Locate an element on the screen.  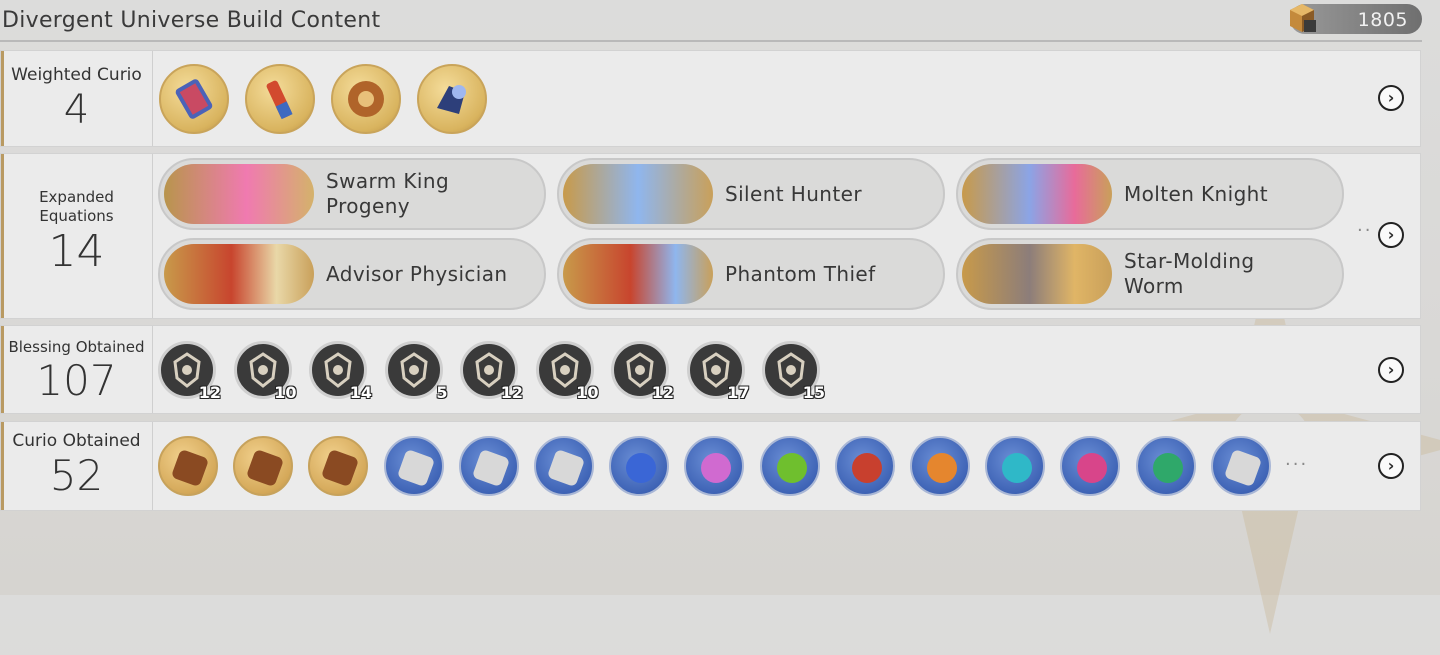
expanded-equations-count: 14 is located at coordinates (76, 251).